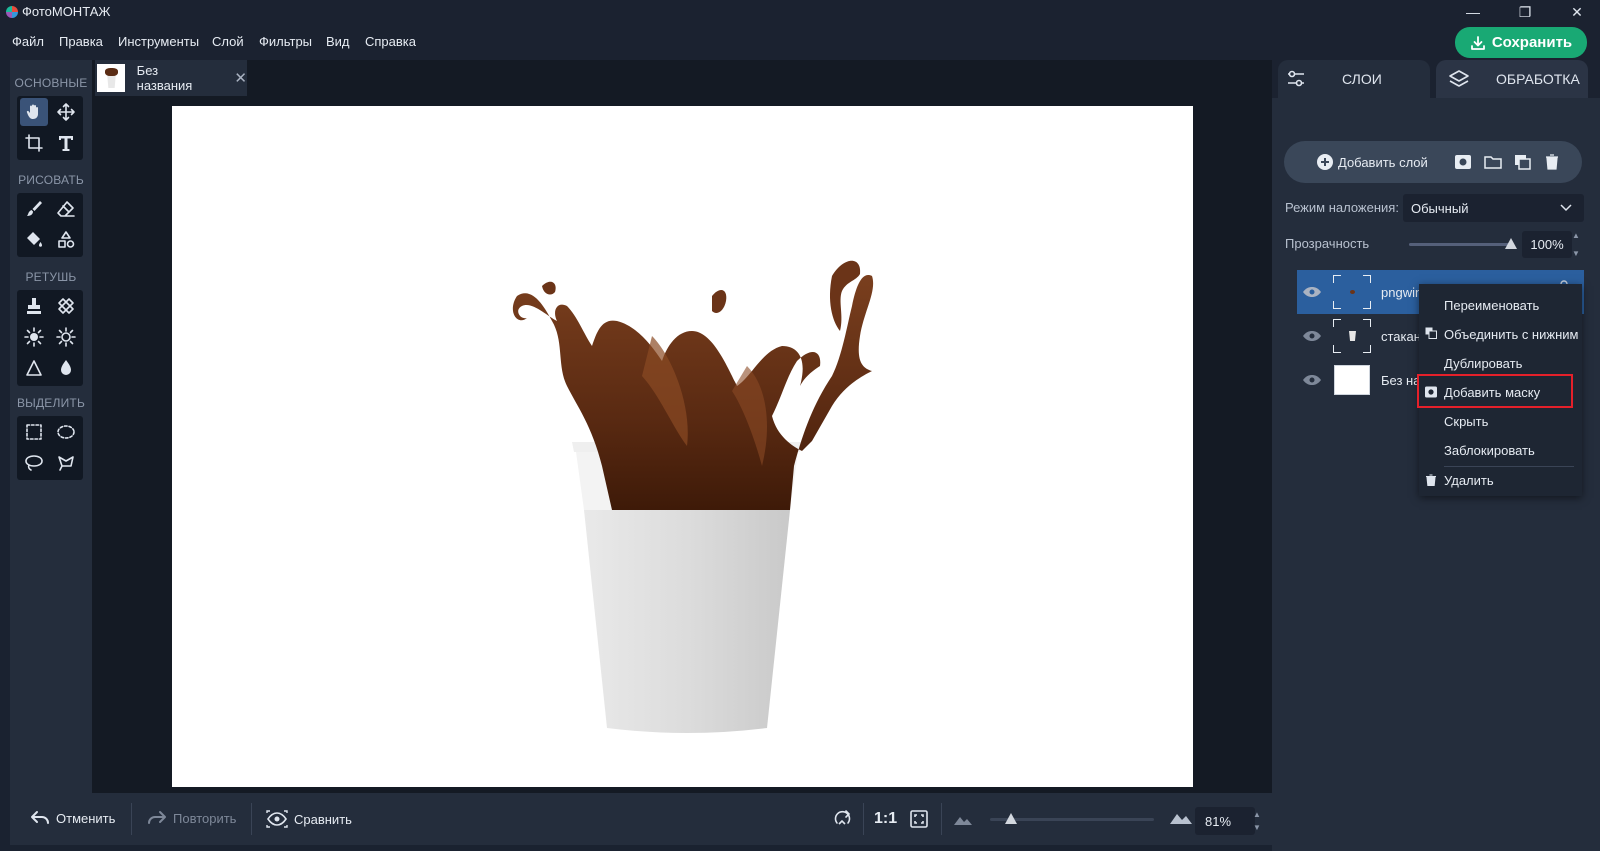  What do you see at coordinates (34, 463) in the screenshot?
I see `lasso-tool` at bounding box center [34, 463].